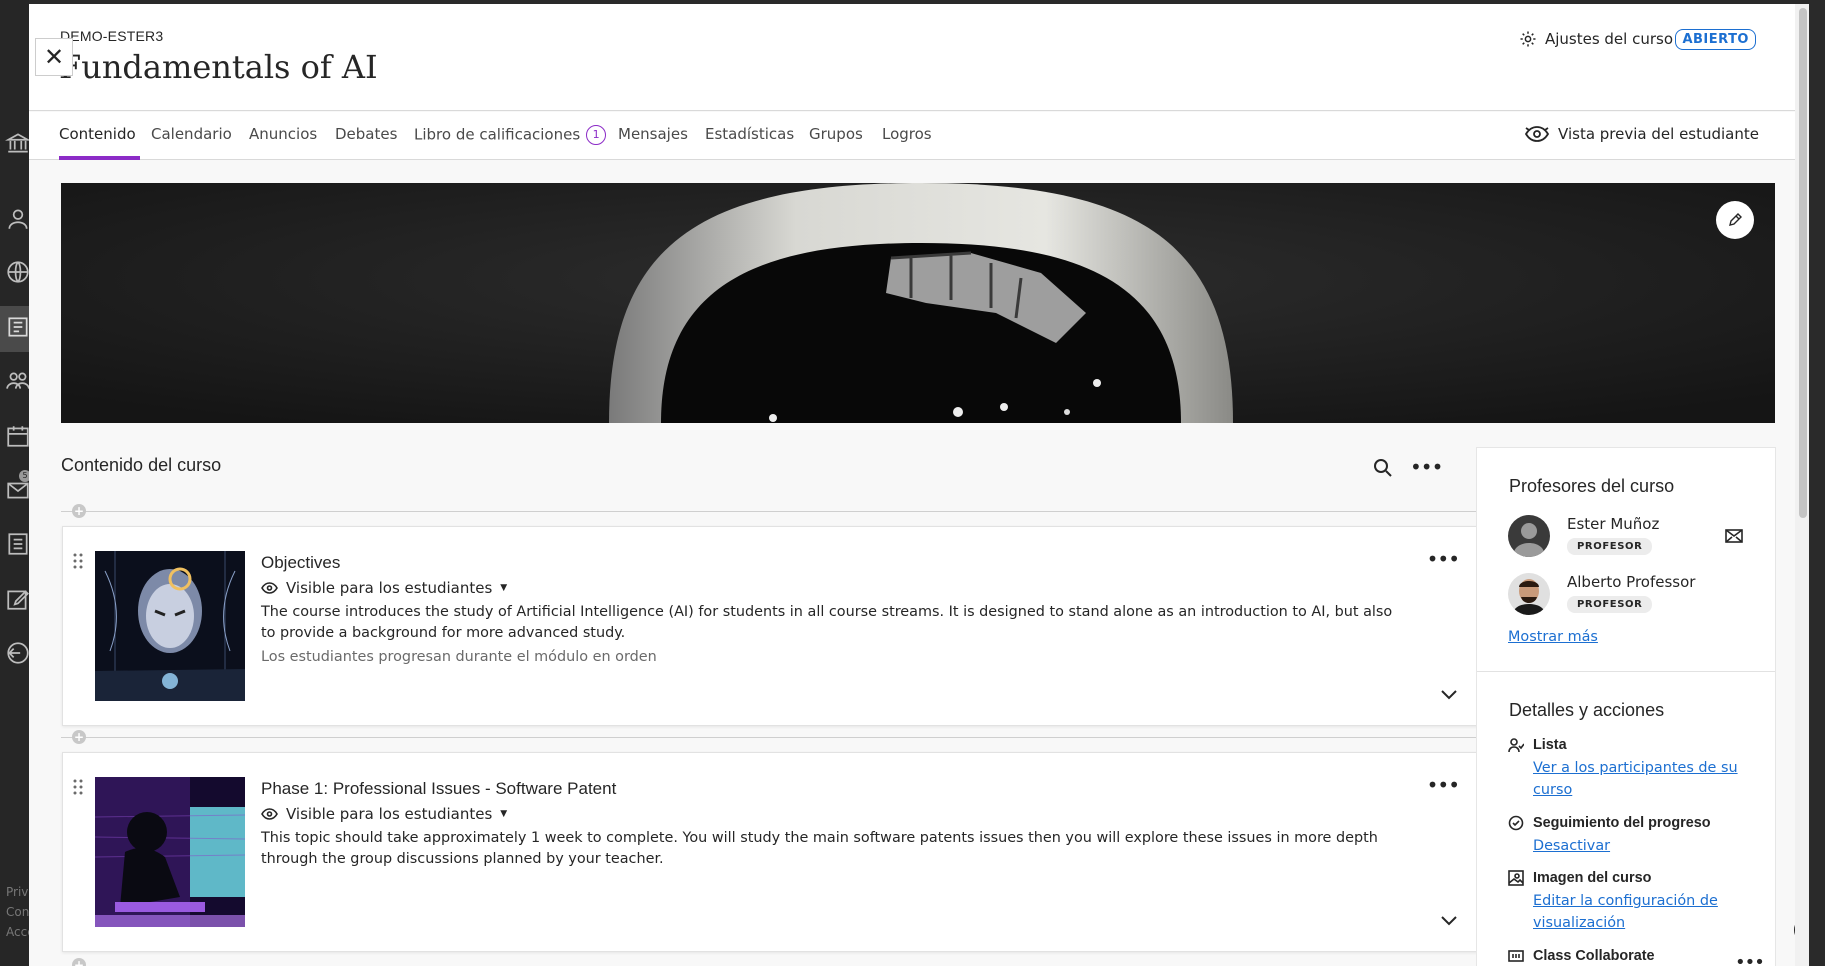  Describe the element at coordinates (1608, 39) in the screenshot. I see `course-settings-label: Ajustes del curso` at that location.